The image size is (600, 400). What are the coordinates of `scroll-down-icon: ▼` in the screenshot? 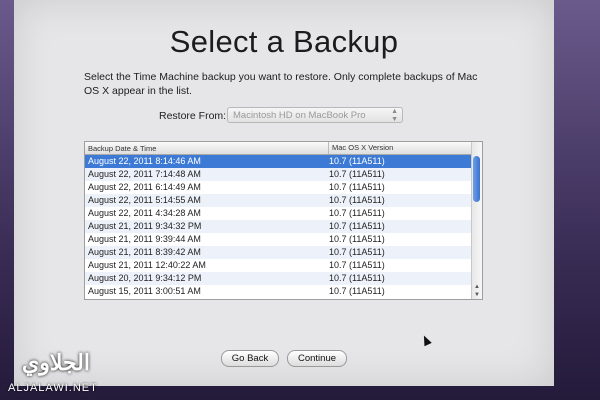 It's located at (477, 295).